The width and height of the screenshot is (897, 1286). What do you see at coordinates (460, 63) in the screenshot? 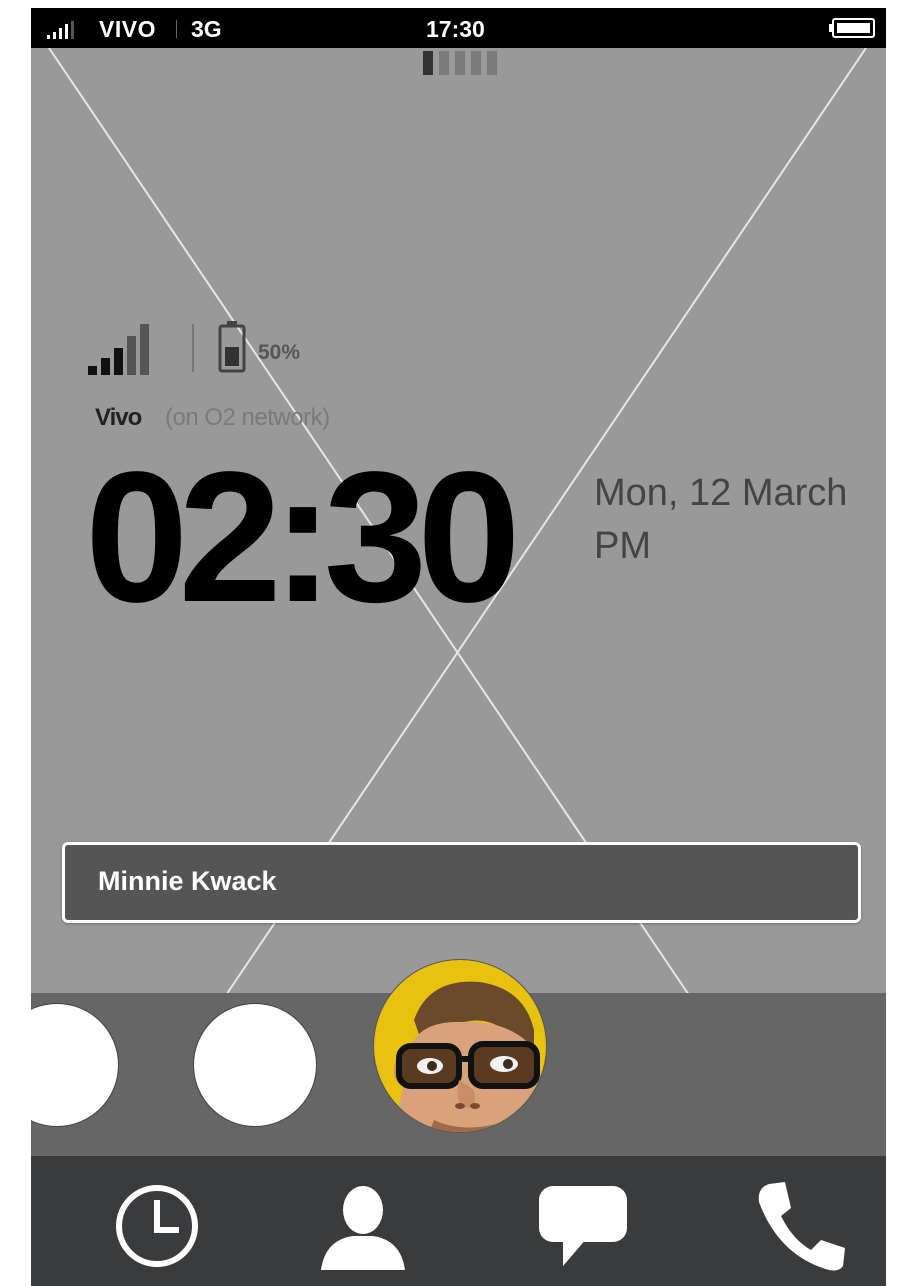
I see `page-indicator-icon` at bounding box center [460, 63].